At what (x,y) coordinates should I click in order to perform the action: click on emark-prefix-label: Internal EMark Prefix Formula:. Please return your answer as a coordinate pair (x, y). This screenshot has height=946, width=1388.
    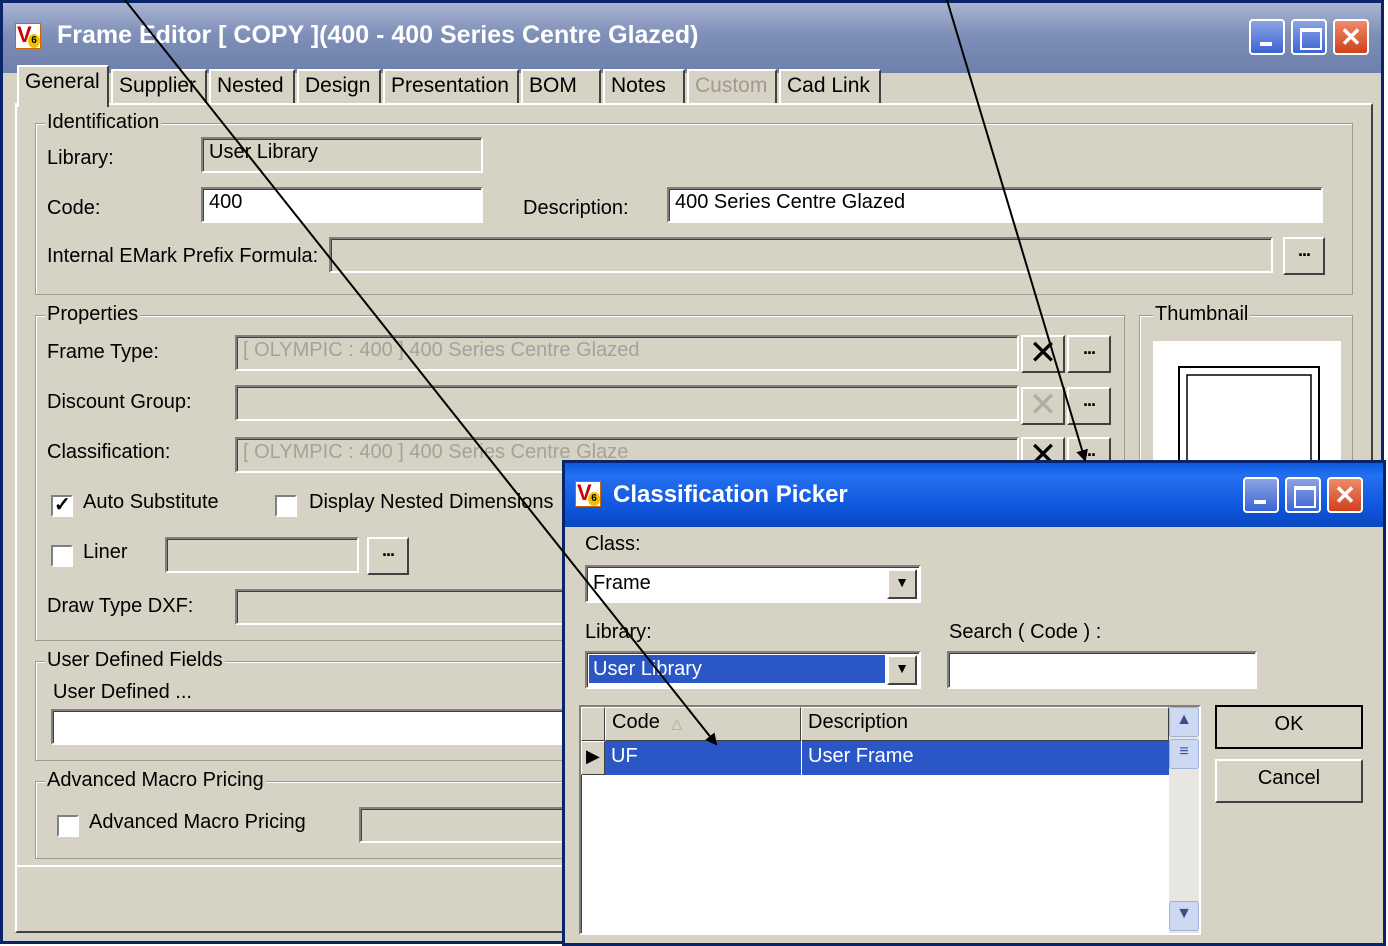
    Looking at the image, I should click on (183, 256).